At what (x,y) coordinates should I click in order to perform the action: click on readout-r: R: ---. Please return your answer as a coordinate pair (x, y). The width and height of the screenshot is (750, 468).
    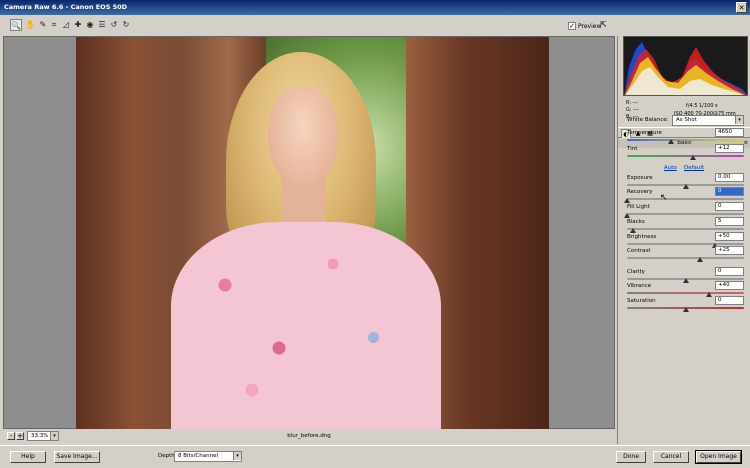
    Looking at the image, I should click on (632, 103).